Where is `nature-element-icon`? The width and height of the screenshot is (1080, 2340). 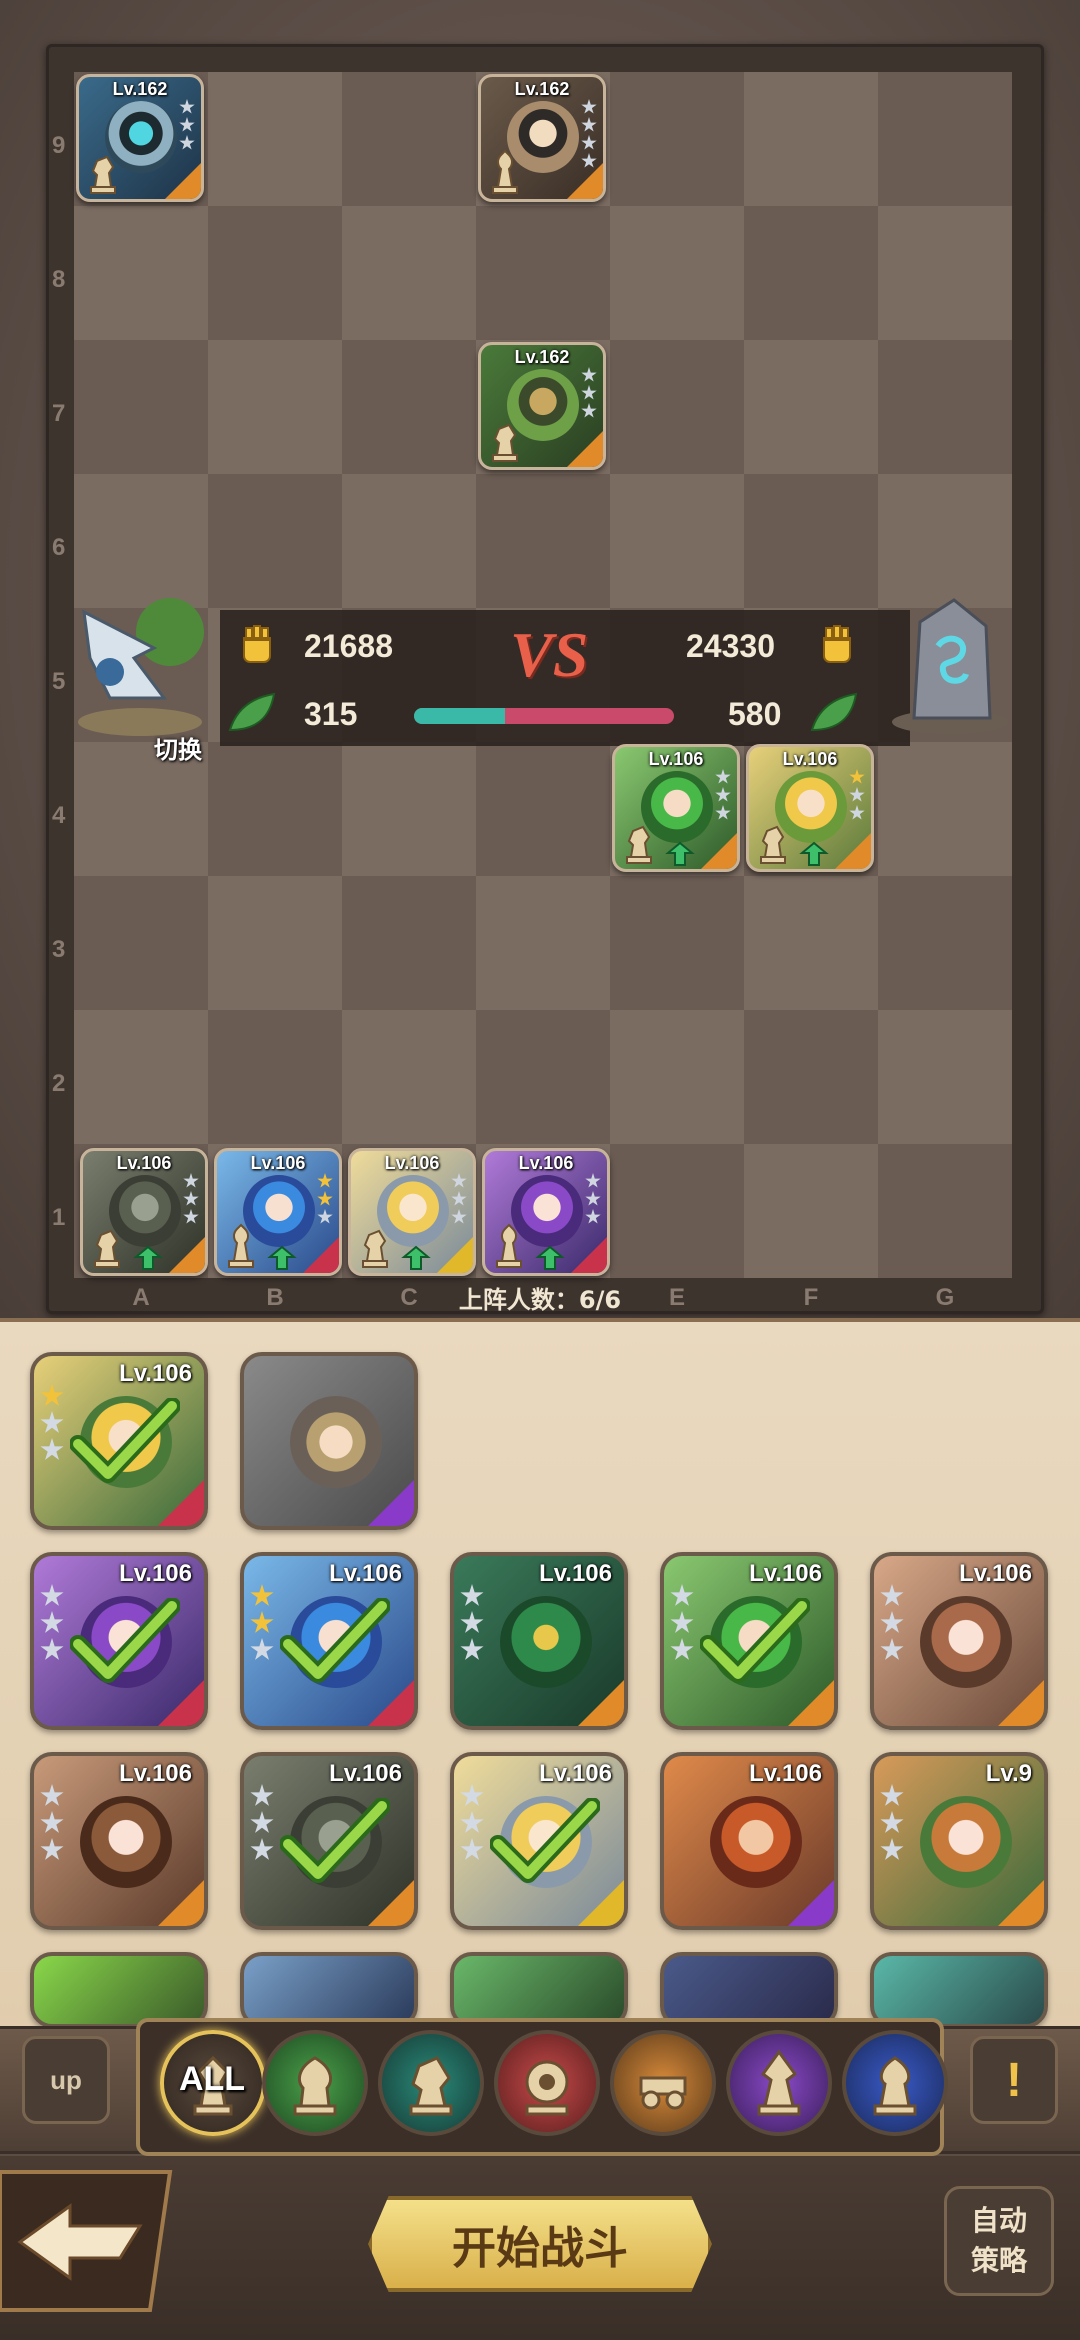 nature-element-icon is located at coordinates (834, 712).